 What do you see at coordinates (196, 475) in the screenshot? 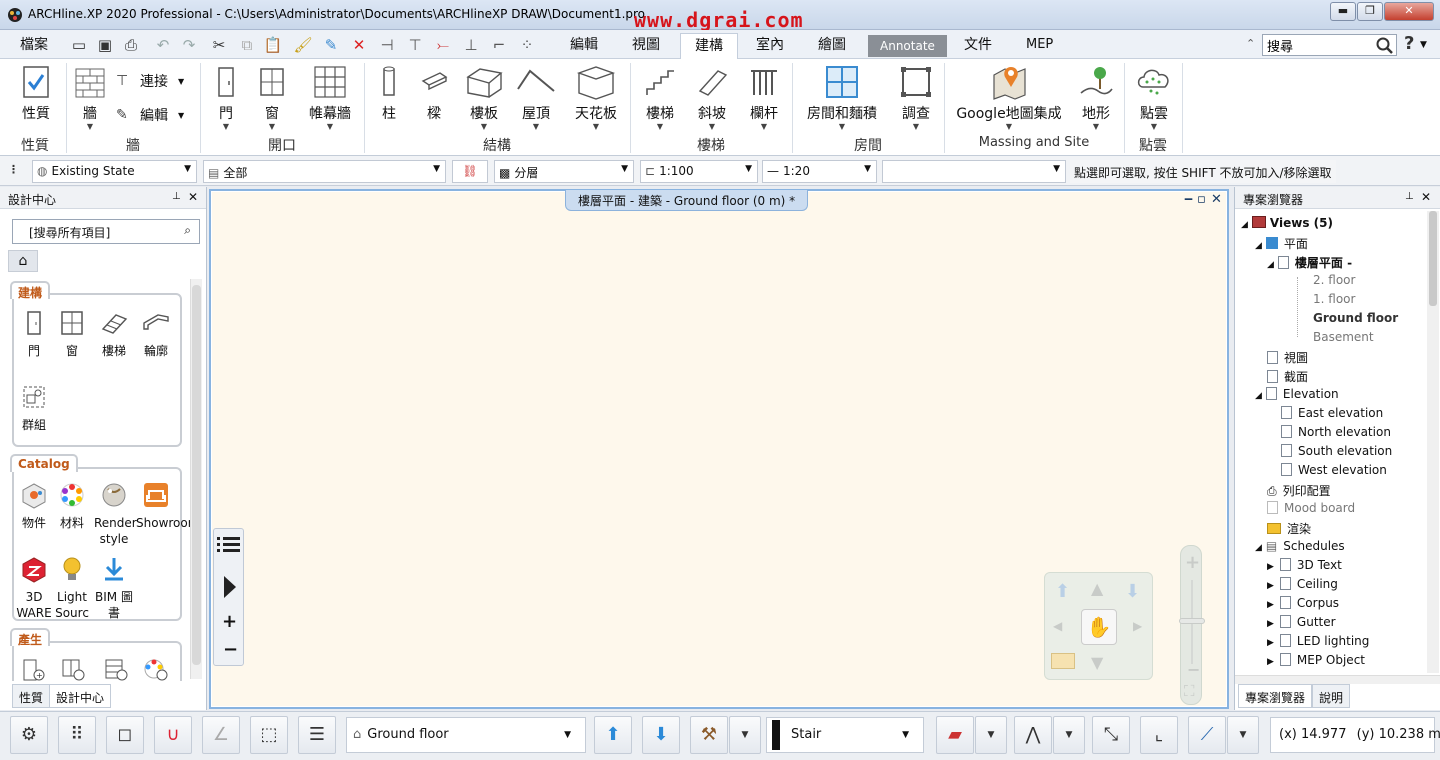
I see `scrollbar-thumb` at bounding box center [196, 475].